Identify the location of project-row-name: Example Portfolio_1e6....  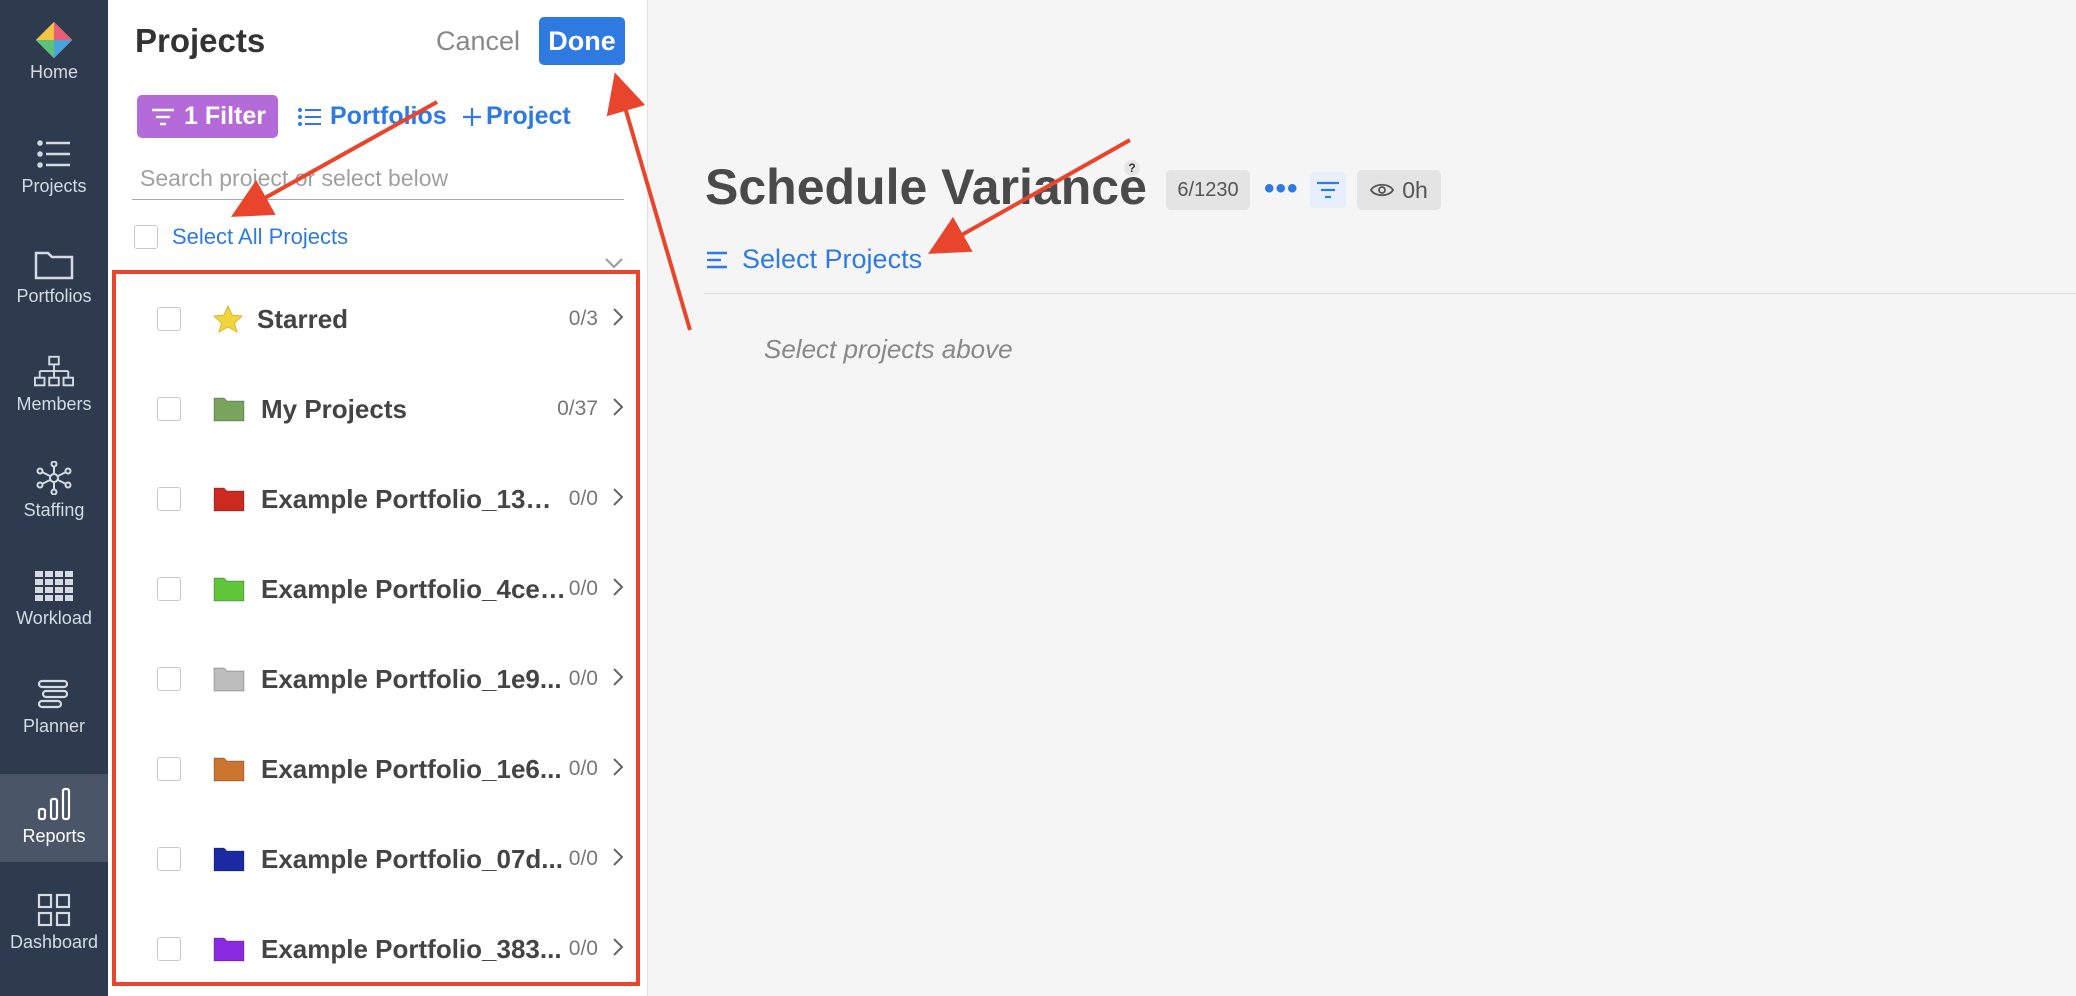
(411, 768).